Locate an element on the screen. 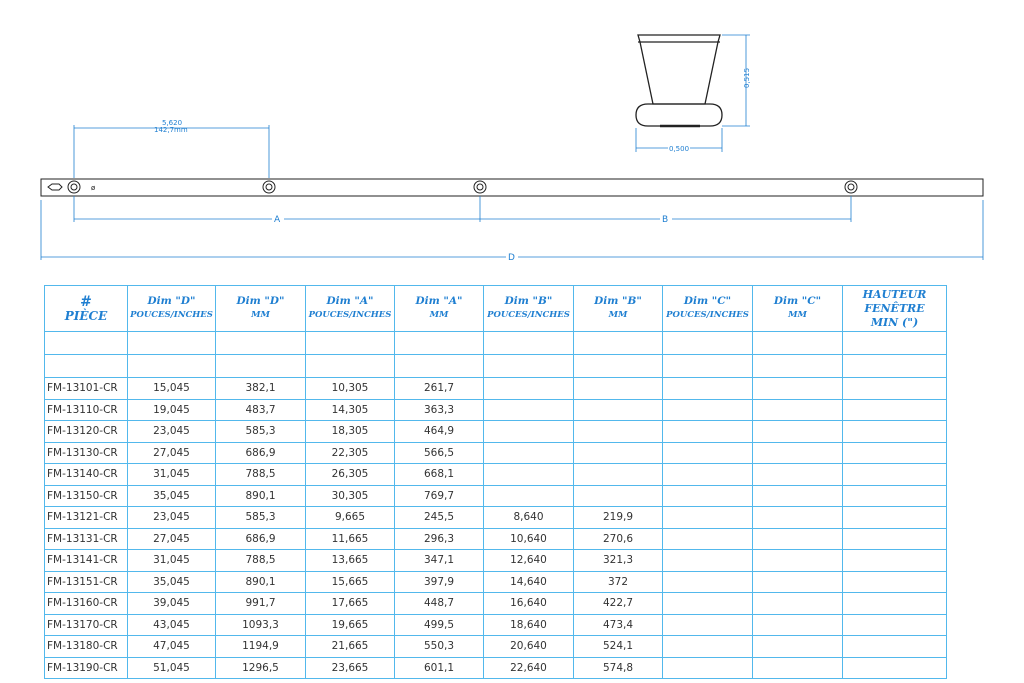  cell-dim-a-inches: 14,305 is located at coordinates (350, 409).